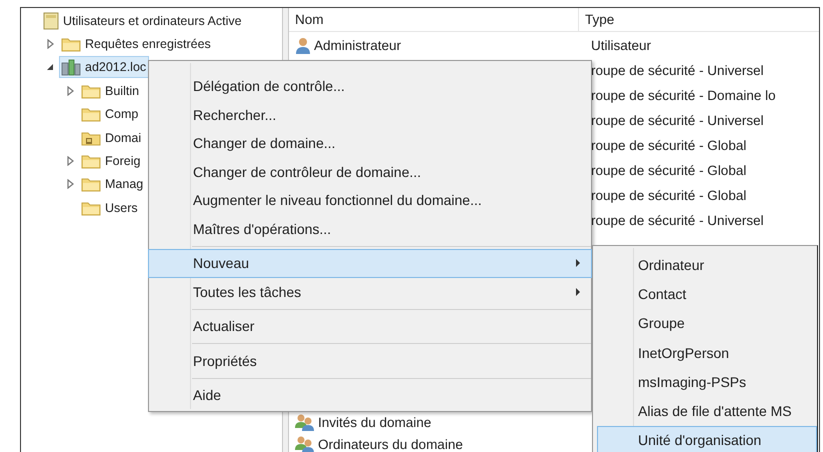 The image size is (823, 452). Describe the element at coordinates (707, 265) in the screenshot. I see `menu-item: Ordinateur` at that location.